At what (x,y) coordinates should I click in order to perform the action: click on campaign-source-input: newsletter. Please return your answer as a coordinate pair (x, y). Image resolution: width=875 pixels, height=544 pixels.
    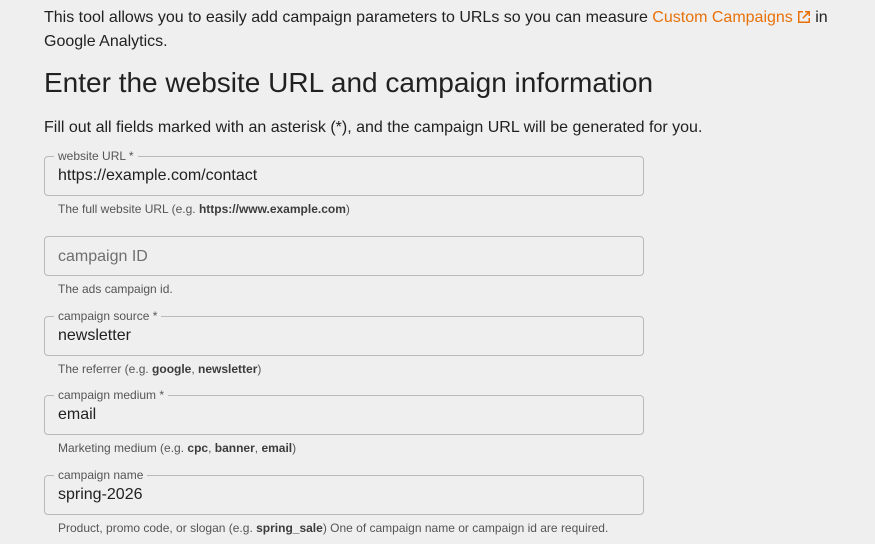
    Looking at the image, I should click on (94, 336).